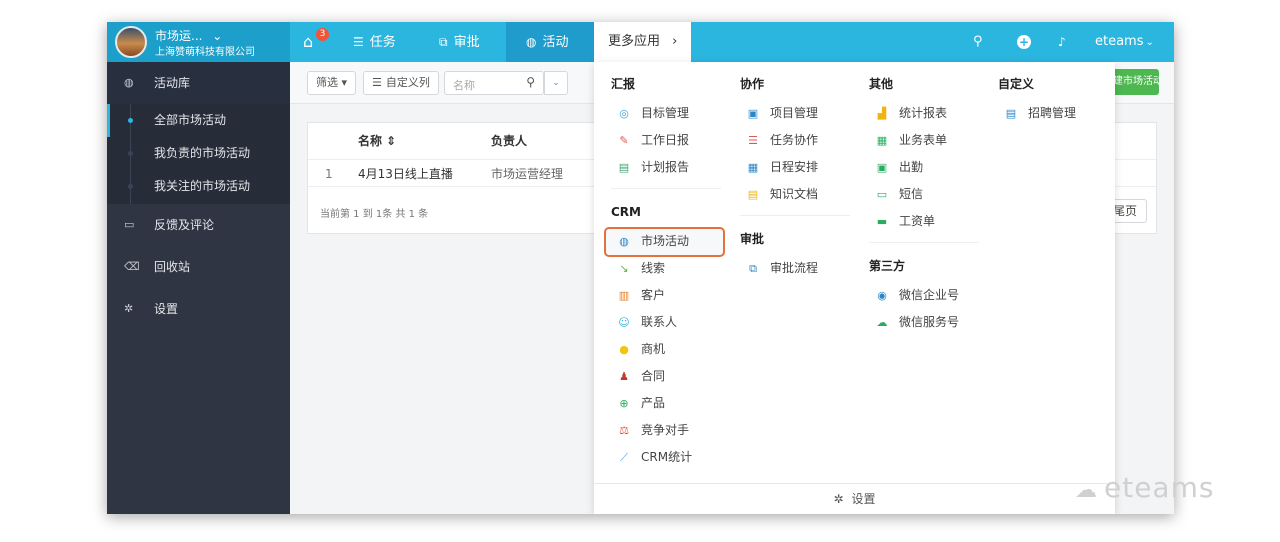 The height and width of the screenshot is (542, 1280). Describe the element at coordinates (641, 376) in the screenshot. I see `menu-item-contract: ♟ 合同` at that location.